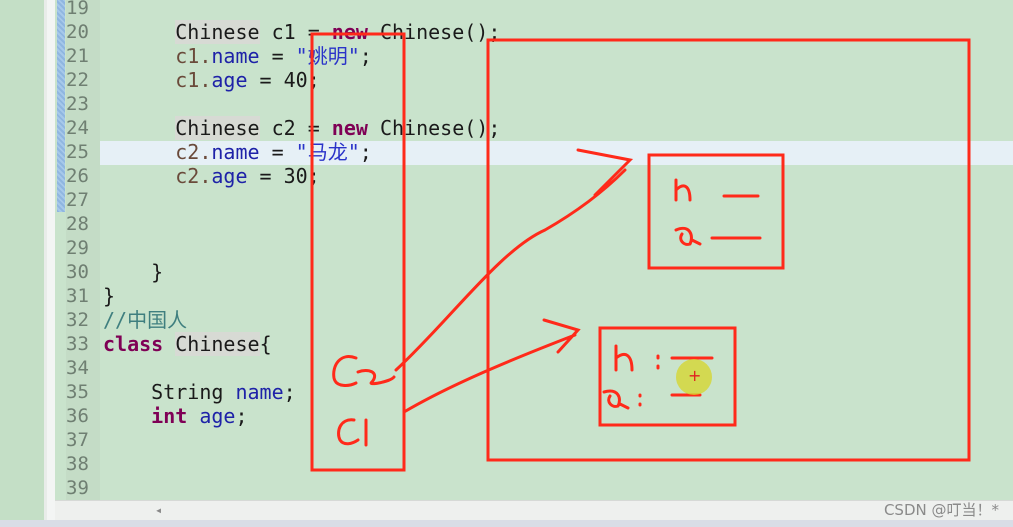 This screenshot has height=527, width=1013. I want to click on object-box-c1, so click(667, 376).